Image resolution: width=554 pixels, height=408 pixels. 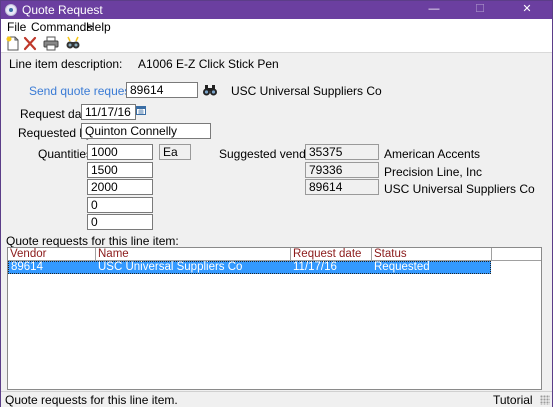 What do you see at coordinates (276, 43) in the screenshot?
I see `toolbar` at bounding box center [276, 43].